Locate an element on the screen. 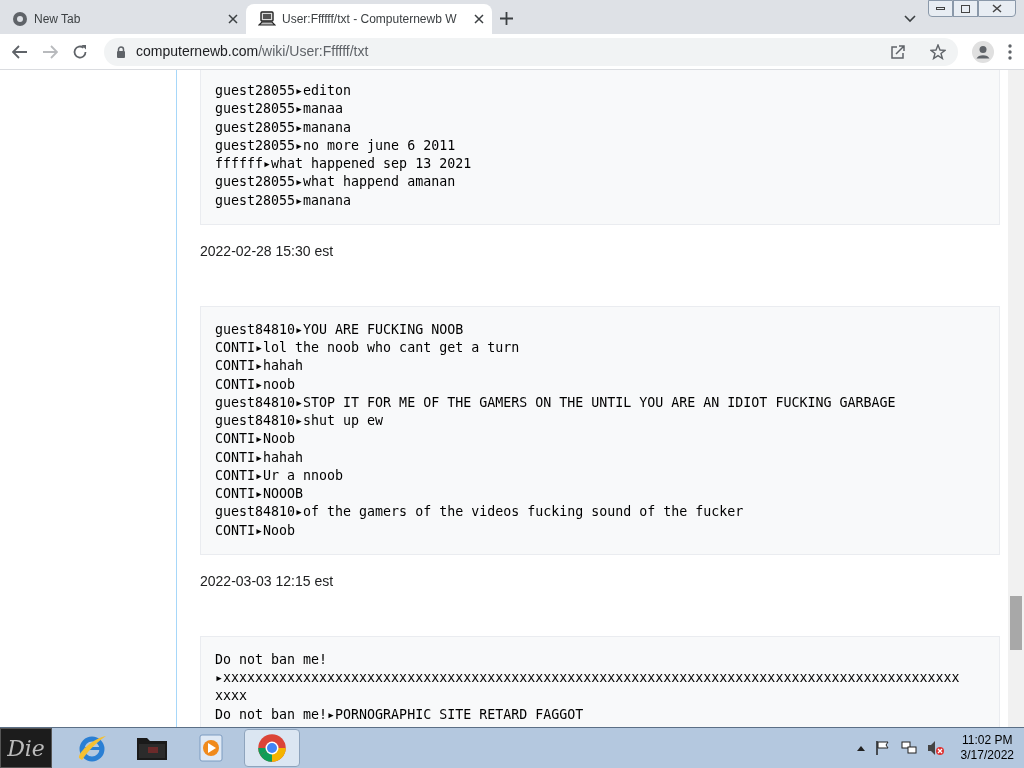 This screenshot has width=1024, height=768. minimize-button is located at coordinates (940, 8).